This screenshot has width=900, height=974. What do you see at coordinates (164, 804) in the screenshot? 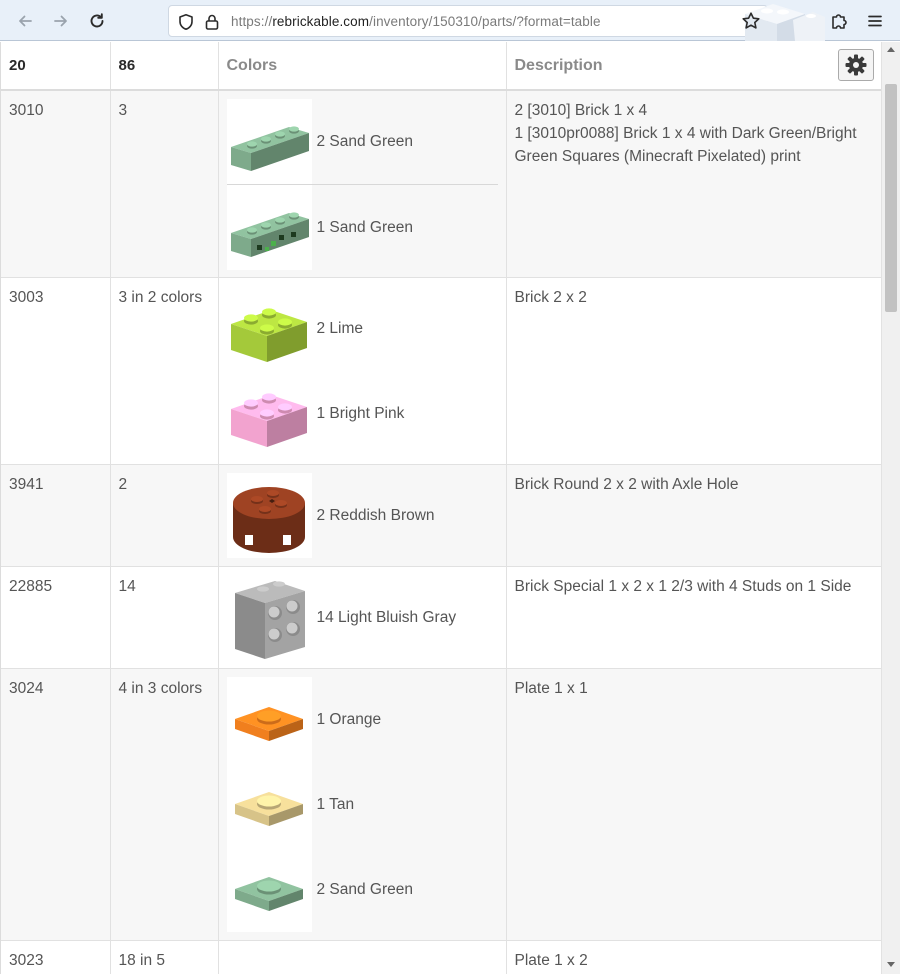
I see `quantity-cell: 4 in 3 colors` at bounding box center [164, 804].